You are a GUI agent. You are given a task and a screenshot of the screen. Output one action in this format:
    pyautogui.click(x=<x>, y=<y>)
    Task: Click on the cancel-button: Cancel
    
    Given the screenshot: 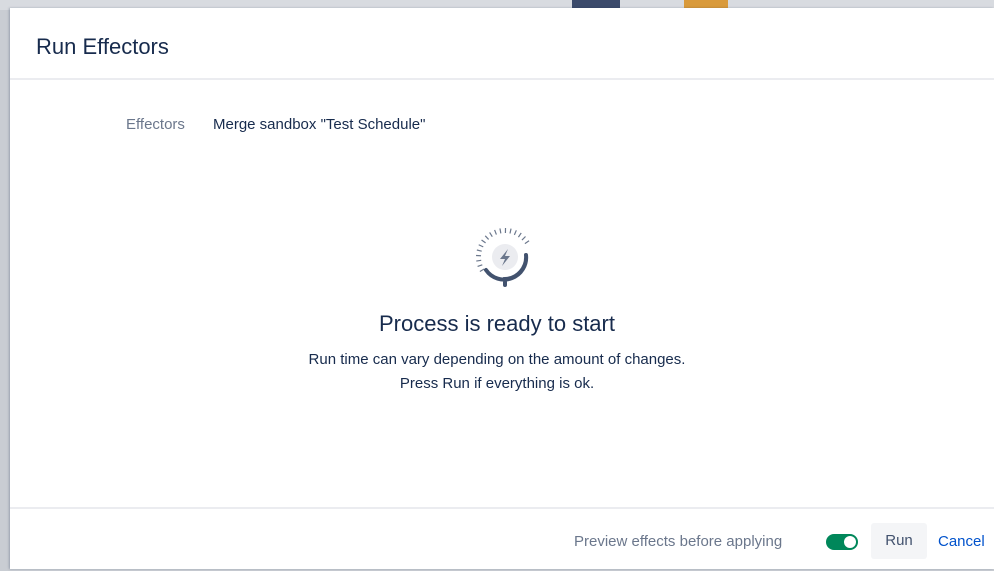 What is the action you would take?
    pyautogui.click(x=961, y=541)
    